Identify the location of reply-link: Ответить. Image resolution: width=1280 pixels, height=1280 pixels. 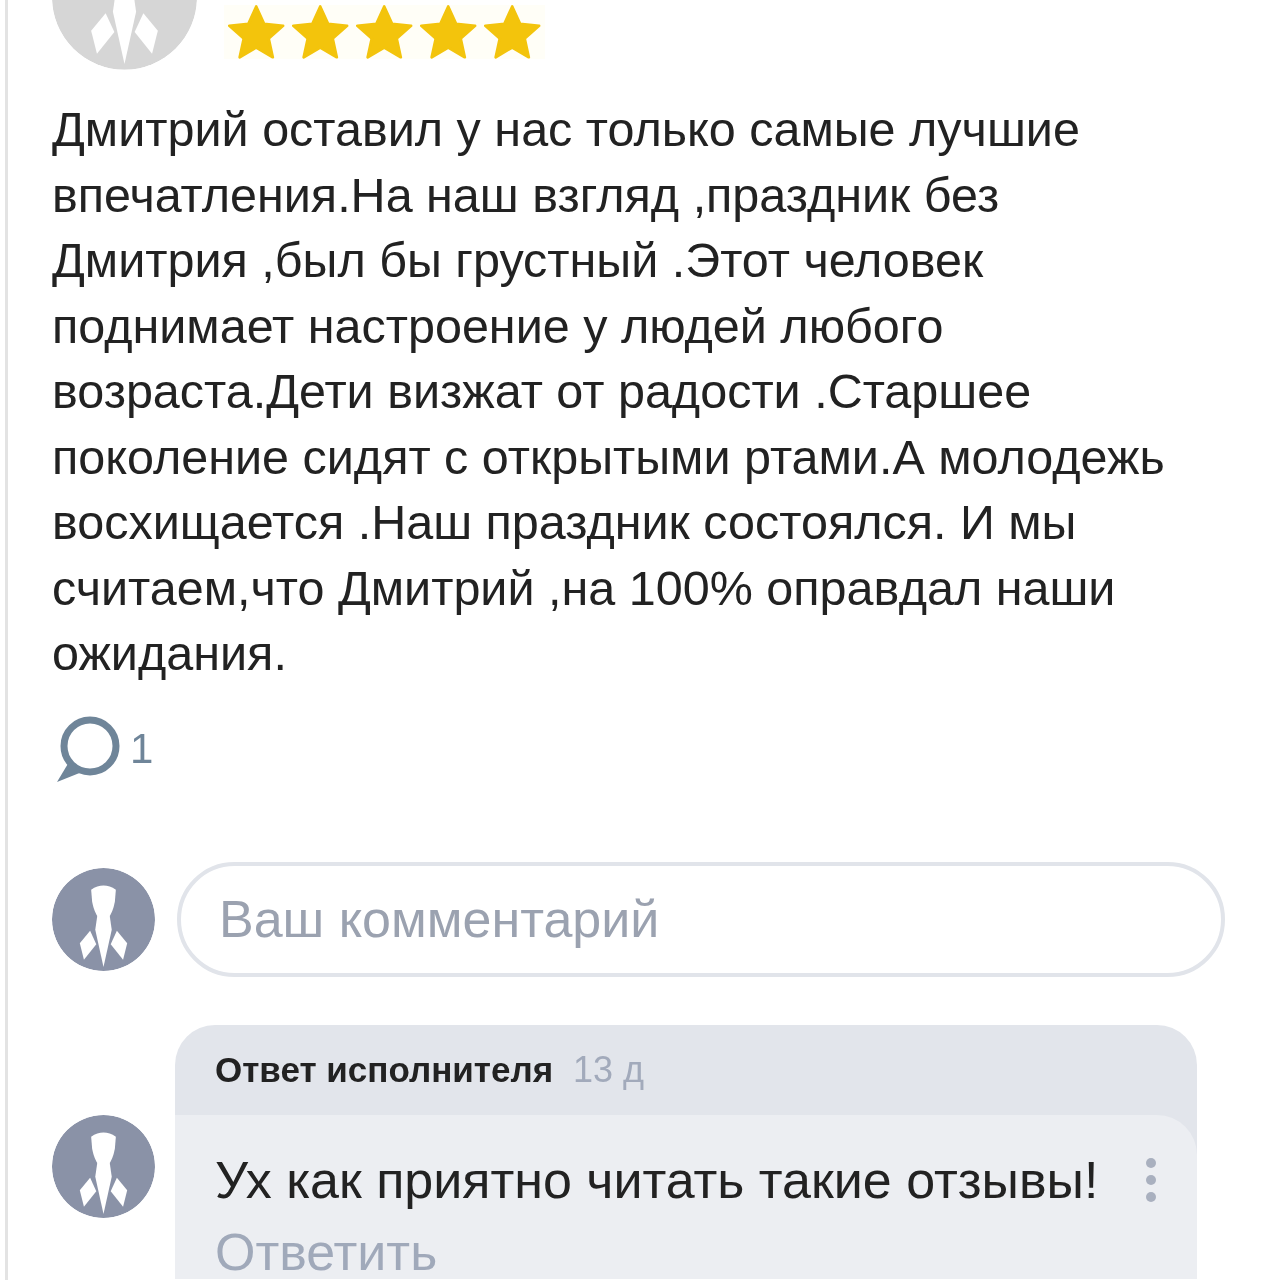
(326, 1252).